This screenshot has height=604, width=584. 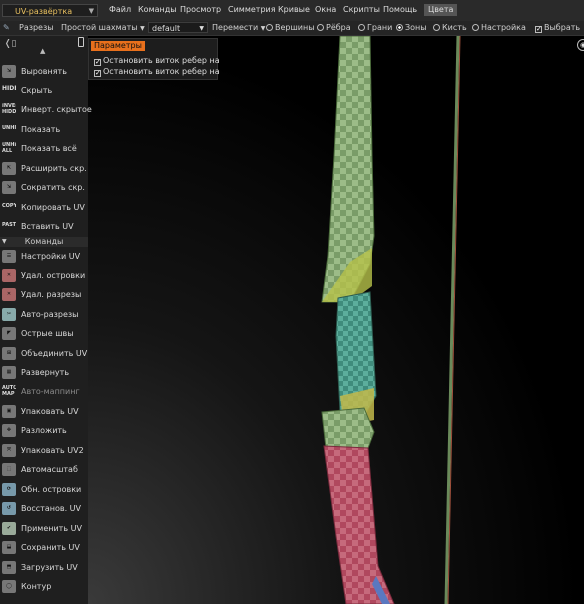 What do you see at coordinates (44, 567) in the screenshot?
I see `cmd-load-uv: ⬒ Загрузить UV` at bounding box center [44, 567].